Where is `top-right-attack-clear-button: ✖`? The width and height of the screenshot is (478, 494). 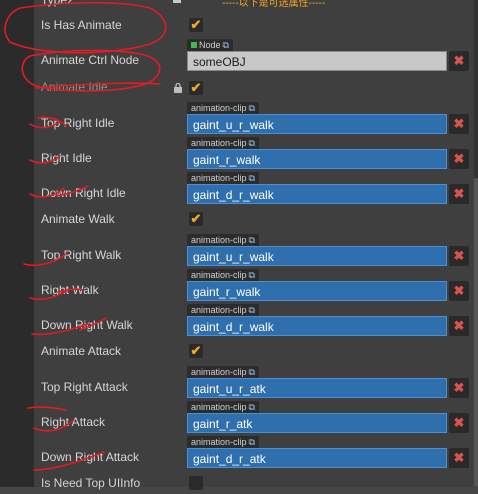 top-right-attack-clear-button: ✖ is located at coordinates (459, 388).